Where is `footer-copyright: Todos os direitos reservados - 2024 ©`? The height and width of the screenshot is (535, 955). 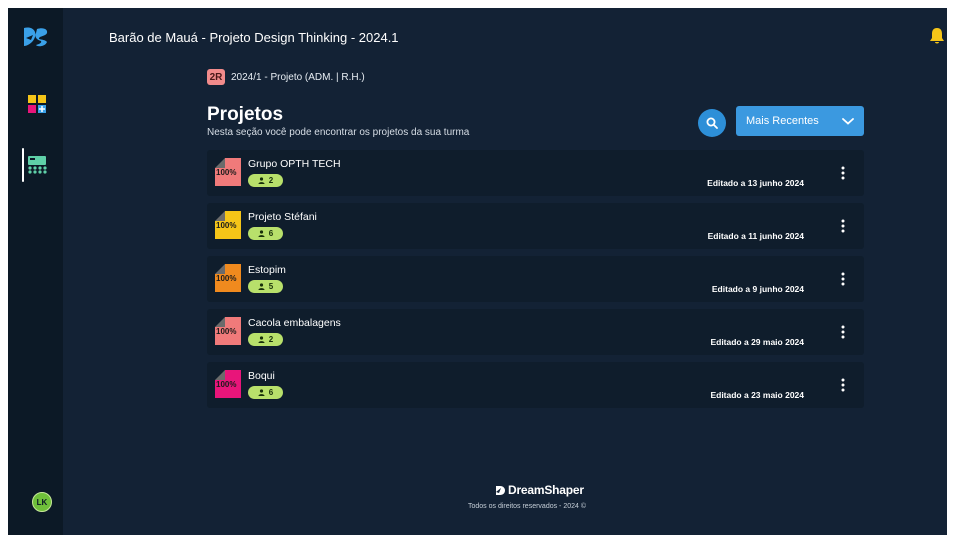
footer-copyright: Todos os direitos reservados - 2024 © is located at coordinates (527, 506).